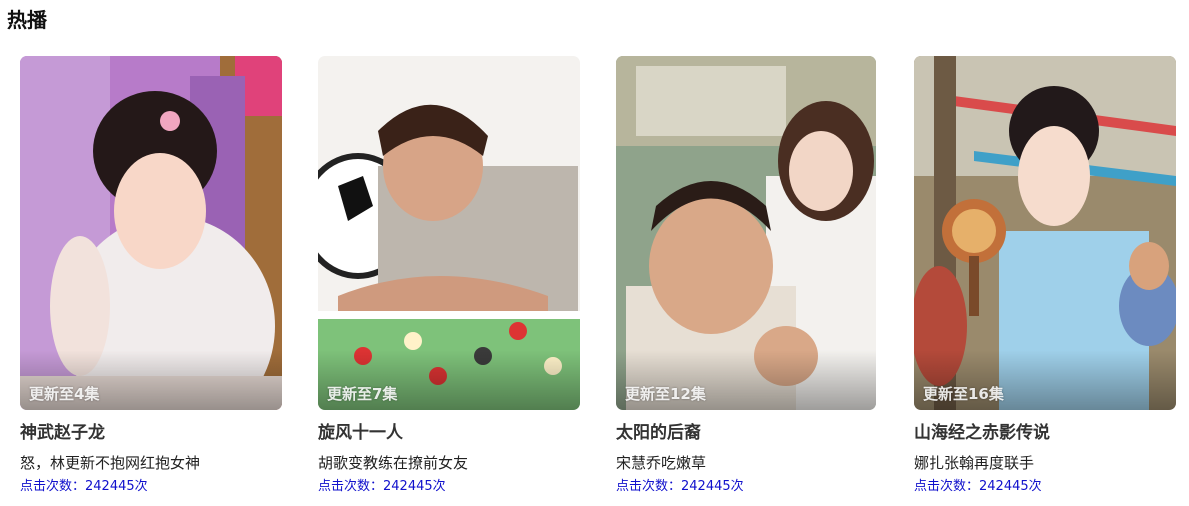 This screenshot has height=506, width=1189. I want to click on show-title: 神武赵子龙, so click(62, 433).